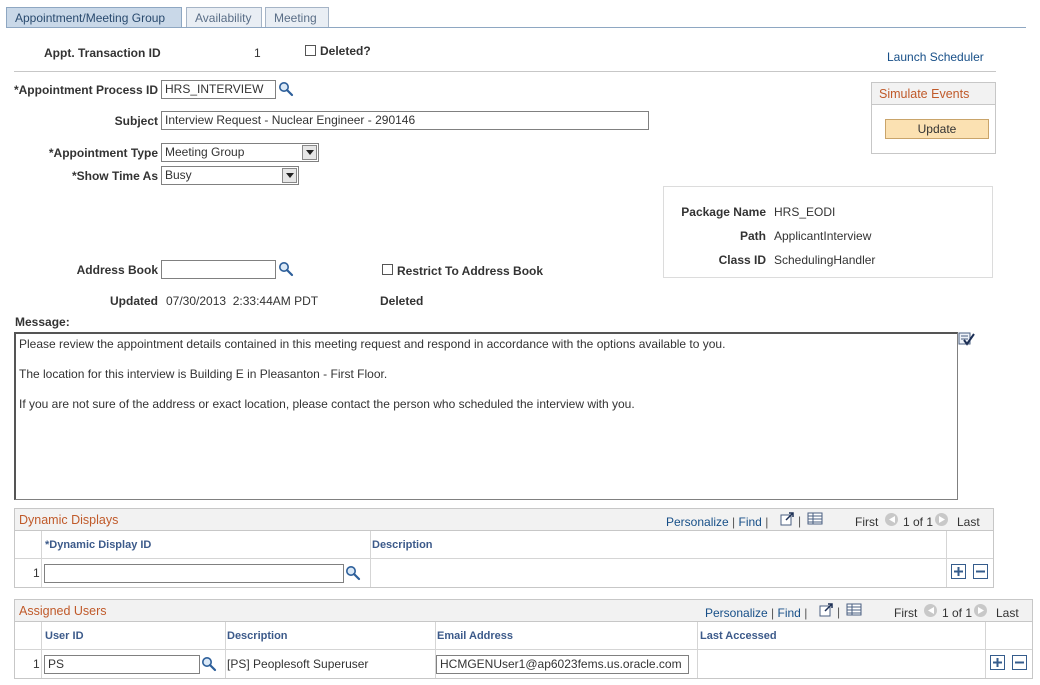 The image size is (1040, 685). I want to click on show-time-as-select: Busy, so click(230, 175).